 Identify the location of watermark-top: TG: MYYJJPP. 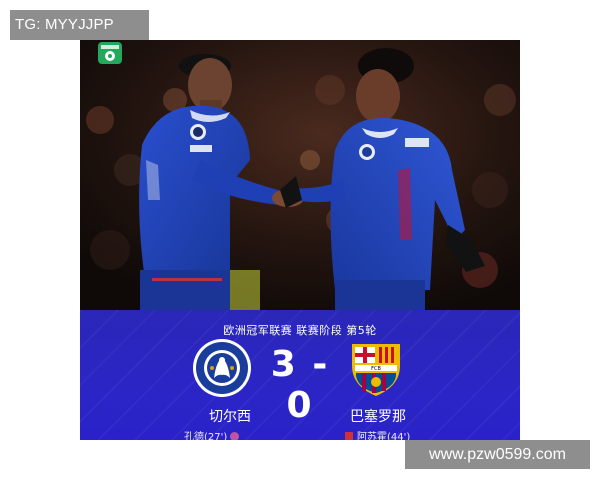
(79, 25).